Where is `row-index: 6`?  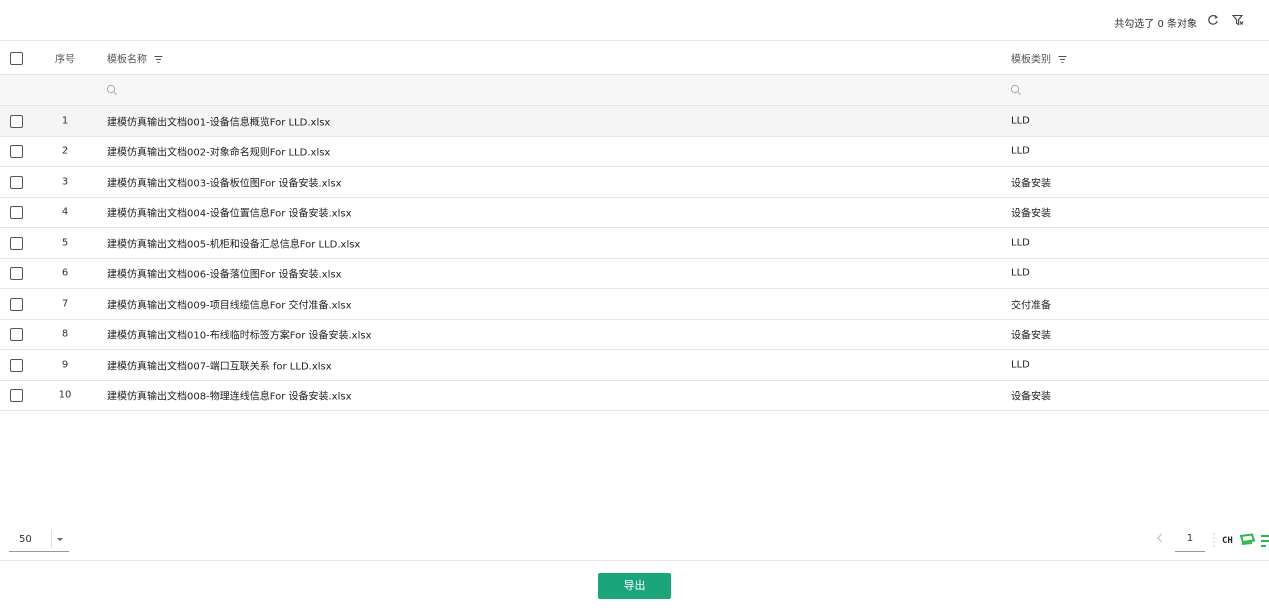 row-index: 6 is located at coordinates (65, 273).